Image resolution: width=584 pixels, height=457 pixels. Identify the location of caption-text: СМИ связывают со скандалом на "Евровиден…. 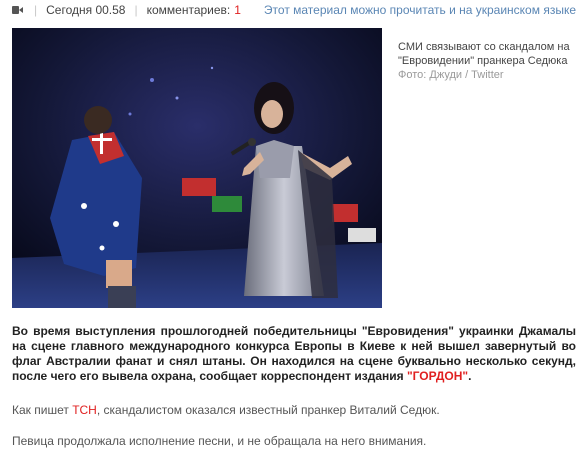
(484, 54).